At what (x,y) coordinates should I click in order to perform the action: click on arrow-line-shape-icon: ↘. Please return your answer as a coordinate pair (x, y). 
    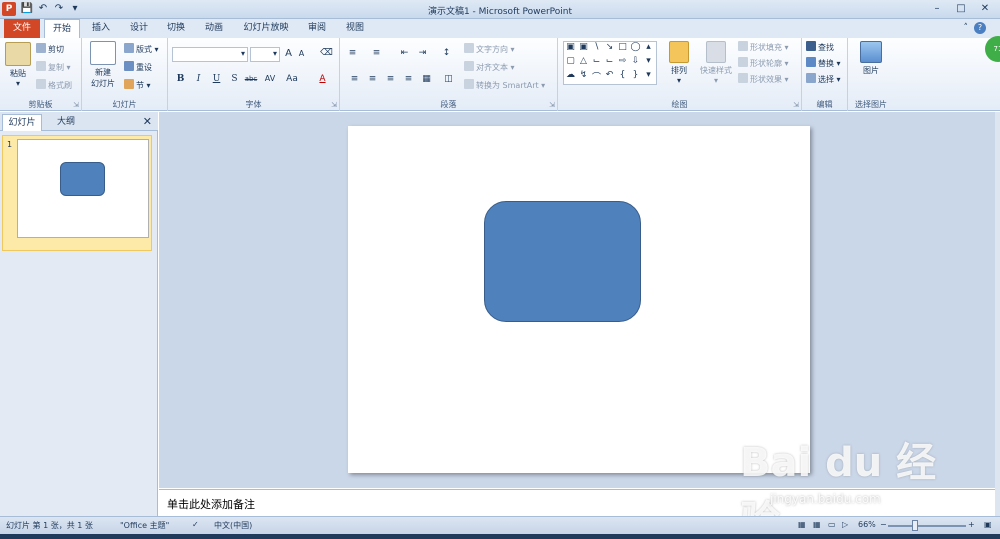
    Looking at the image, I should click on (609, 49).